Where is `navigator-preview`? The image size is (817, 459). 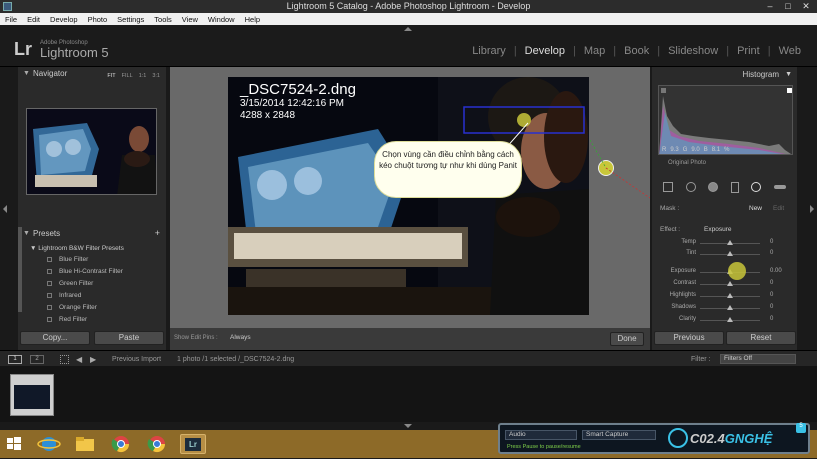
navigator-preview is located at coordinates (91, 151).